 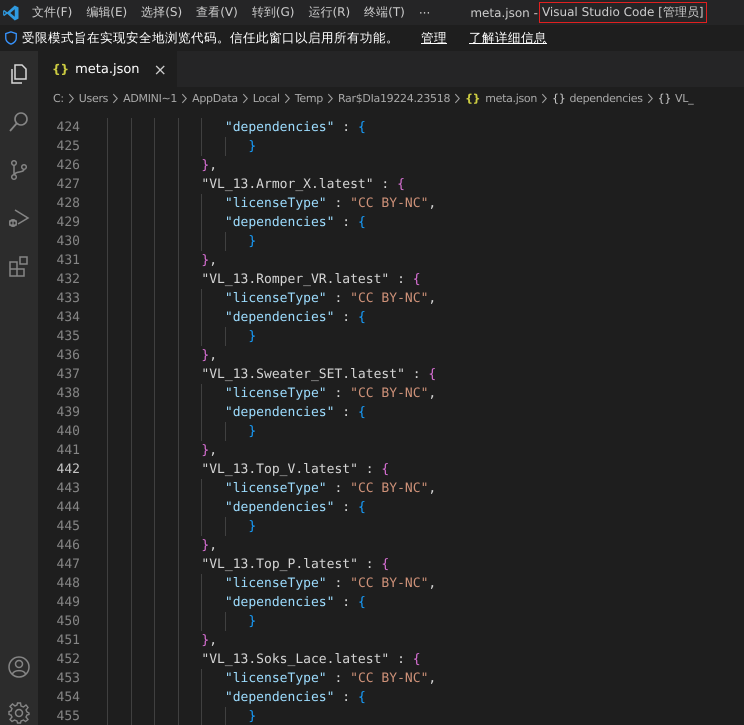 I want to click on line-number: 444, so click(x=68, y=507).